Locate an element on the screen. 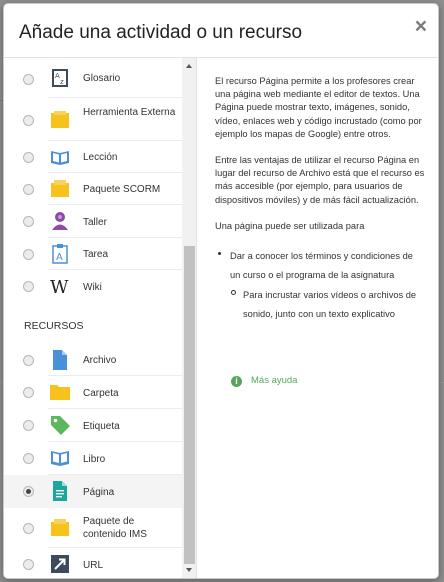 This screenshot has height=582, width=444. option-label: Libro is located at coordinates (94, 459).